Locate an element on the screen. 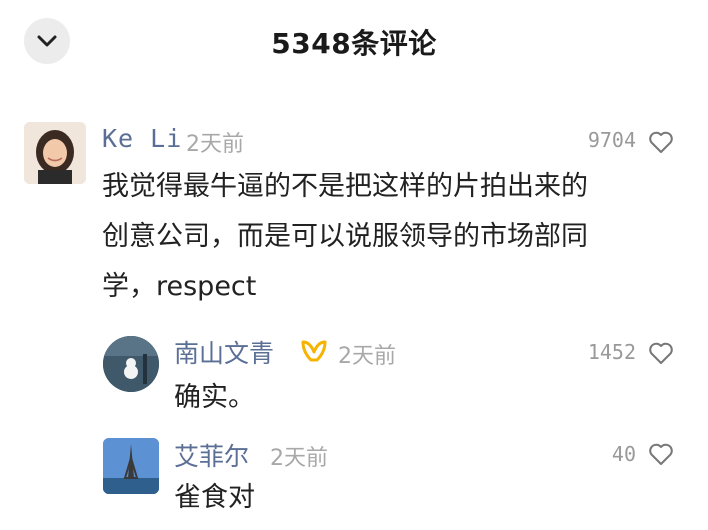 The width and height of the screenshot is (708, 530). reply-username: 南山文青 is located at coordinates (224, 352).